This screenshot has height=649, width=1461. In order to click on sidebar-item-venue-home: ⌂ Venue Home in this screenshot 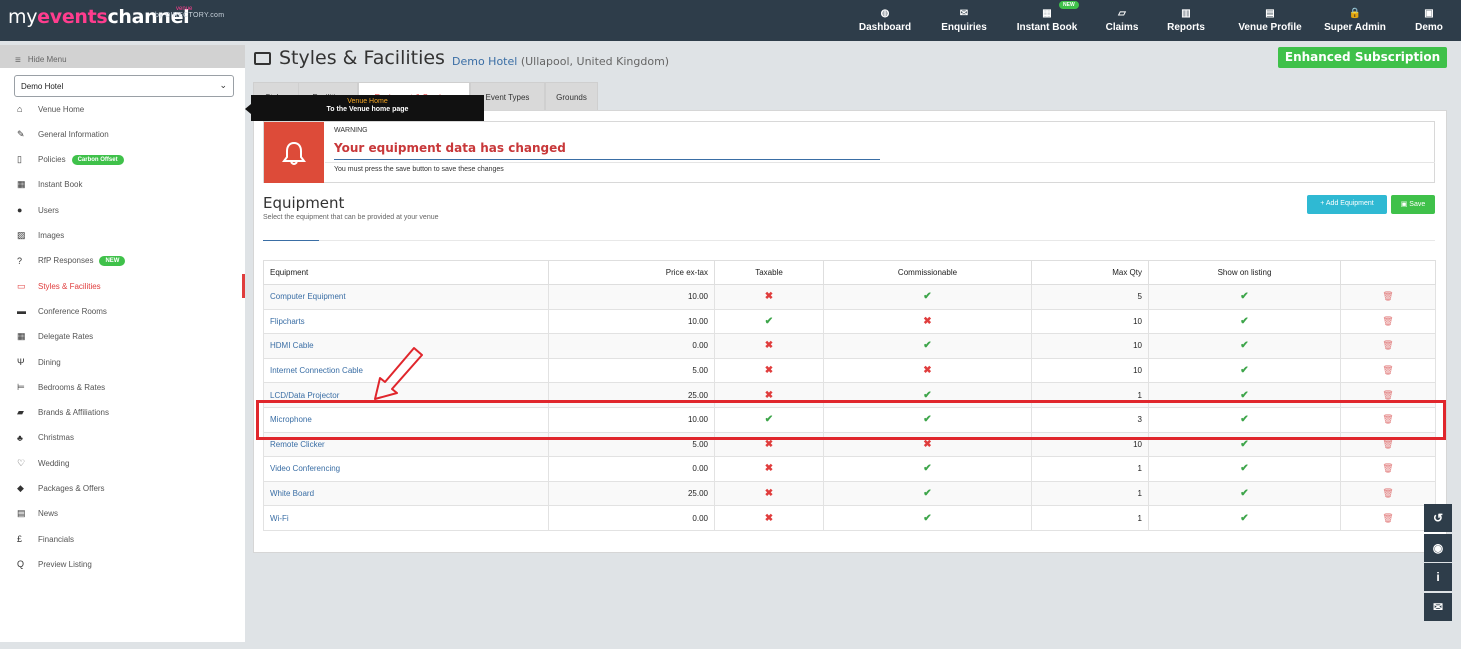, I will do `click(122, 109)`.